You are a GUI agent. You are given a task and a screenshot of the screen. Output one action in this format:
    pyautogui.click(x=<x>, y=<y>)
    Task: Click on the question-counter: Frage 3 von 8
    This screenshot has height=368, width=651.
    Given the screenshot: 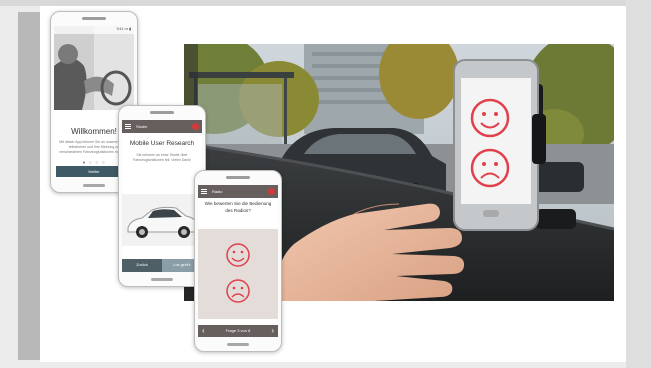 What is the action you would take?
    pyautogui.click(x=238, y=330)
    